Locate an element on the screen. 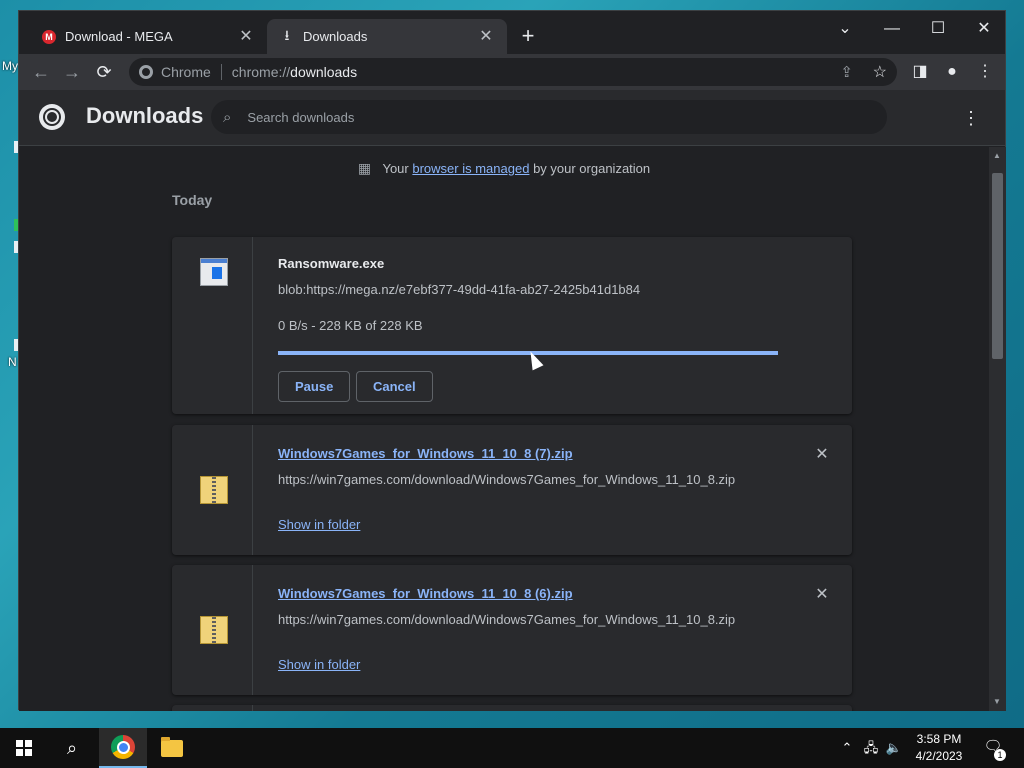 The height and width of the screenshot is (768, 1024). url-host: downloads is located at coordinates (324, 72).